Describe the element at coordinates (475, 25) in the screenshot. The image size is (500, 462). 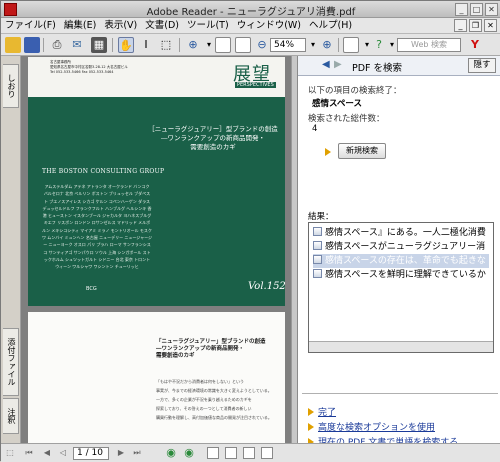
I see `doc-restore-button: ❐` at that location.